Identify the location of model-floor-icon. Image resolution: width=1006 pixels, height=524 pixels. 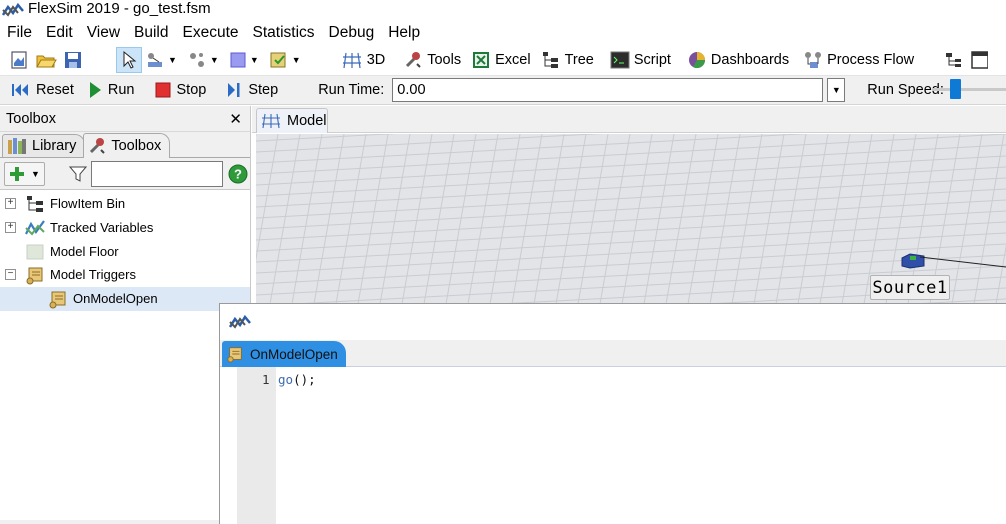
(35, 252).